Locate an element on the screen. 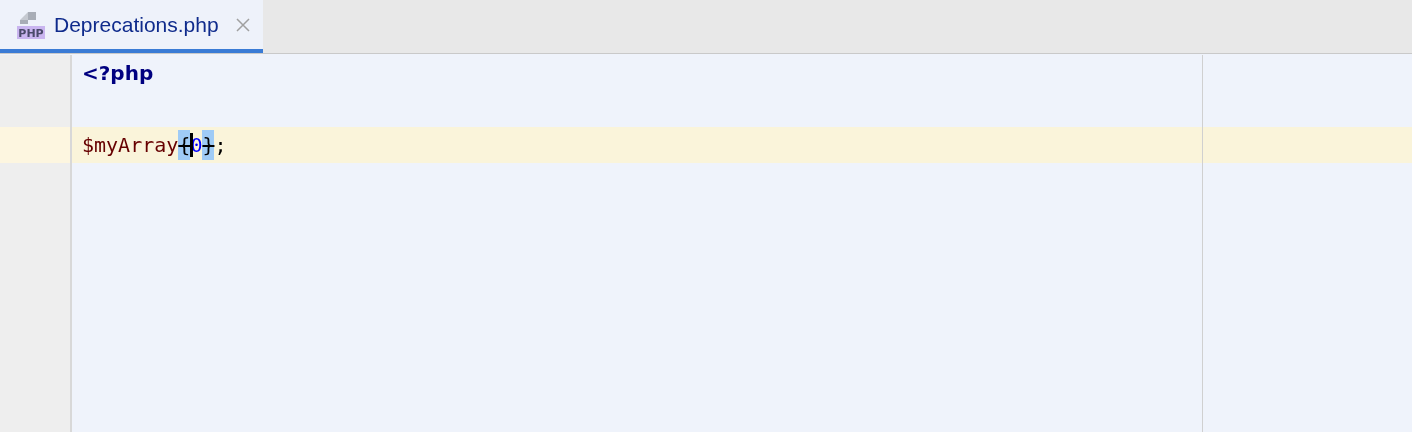 The height and width of the screenshot is (432, 1412). gutter is located at coordinates (36, 109).